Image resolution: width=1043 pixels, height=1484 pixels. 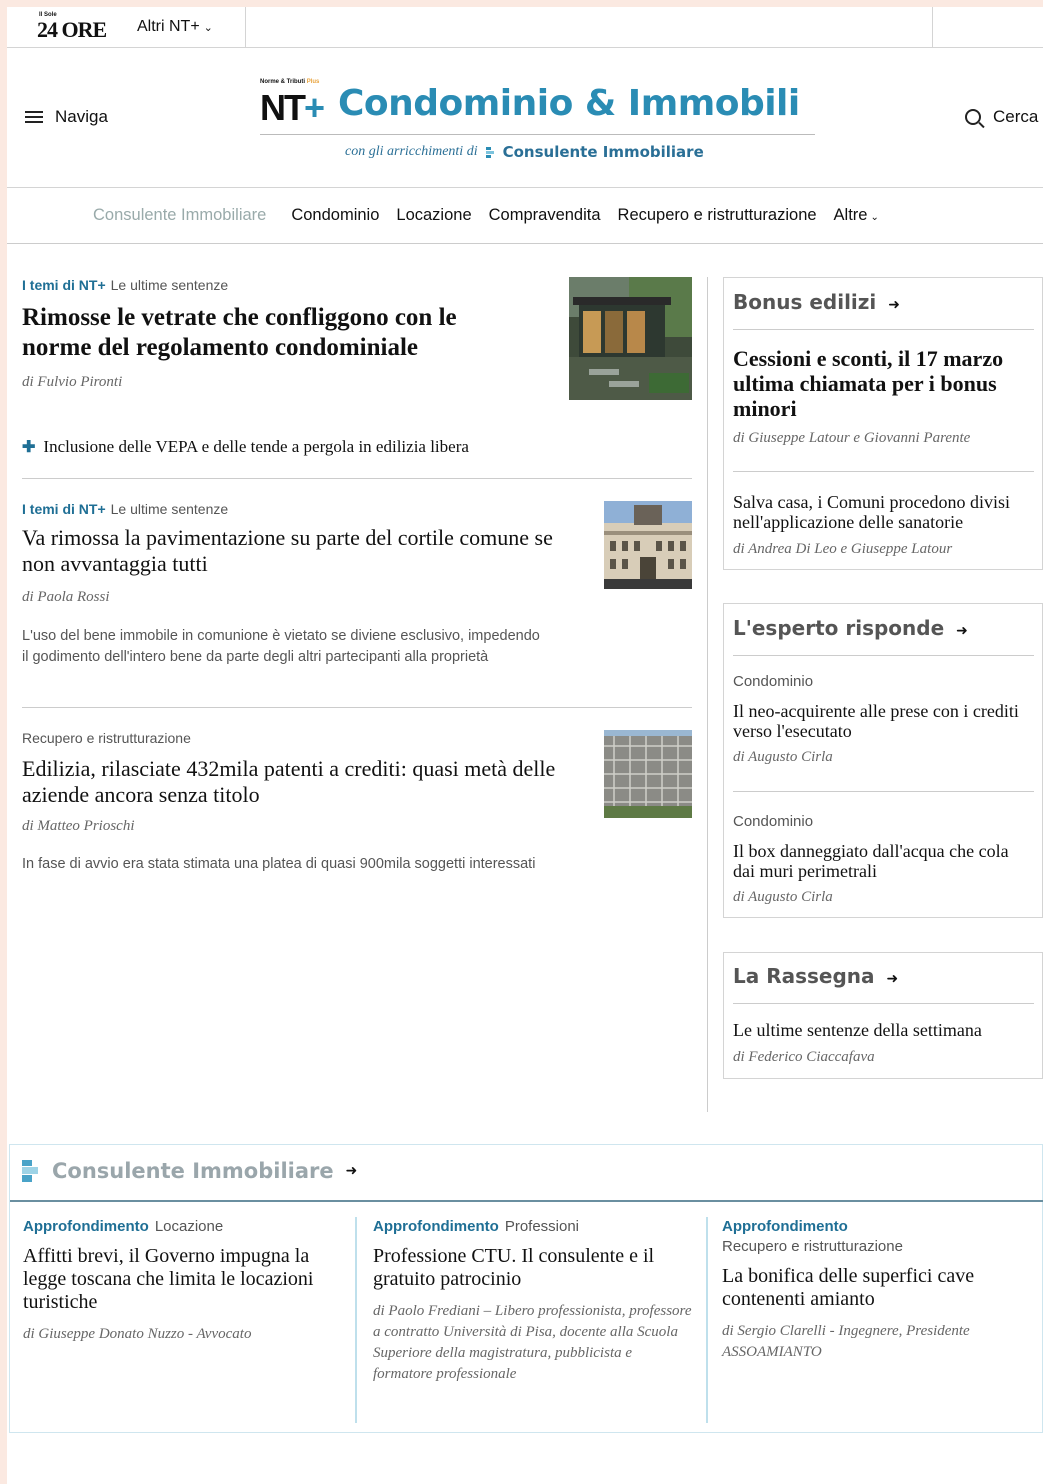 What do you see at coordinates (852, 438) in the screenshot?
I see `sidebar-article-byline: di Giuseppe Latour e Giovanni Parente` at bounding box center [852, 438].